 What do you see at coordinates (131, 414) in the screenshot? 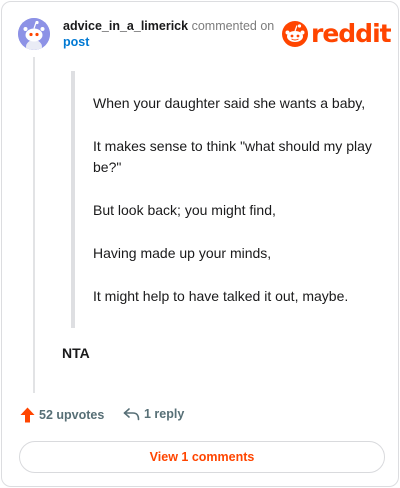
I see `reply-arrow-icon` at bounding box center [131, 414].